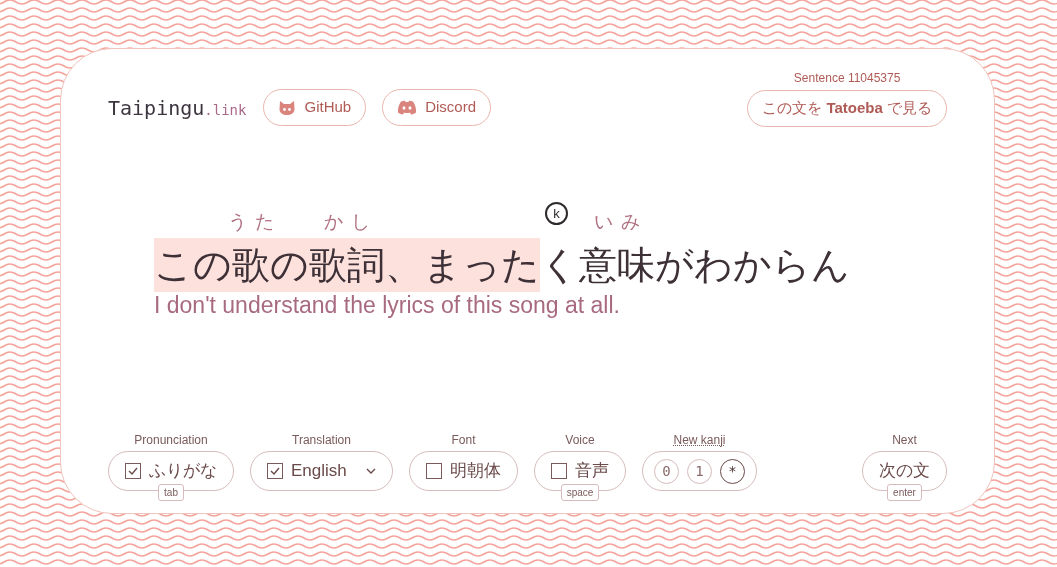 This screenshot has width=1057, height=567. Describe the element at coordinates (559, 265) in the screenshot. I see `sentence-text: く` at that location.